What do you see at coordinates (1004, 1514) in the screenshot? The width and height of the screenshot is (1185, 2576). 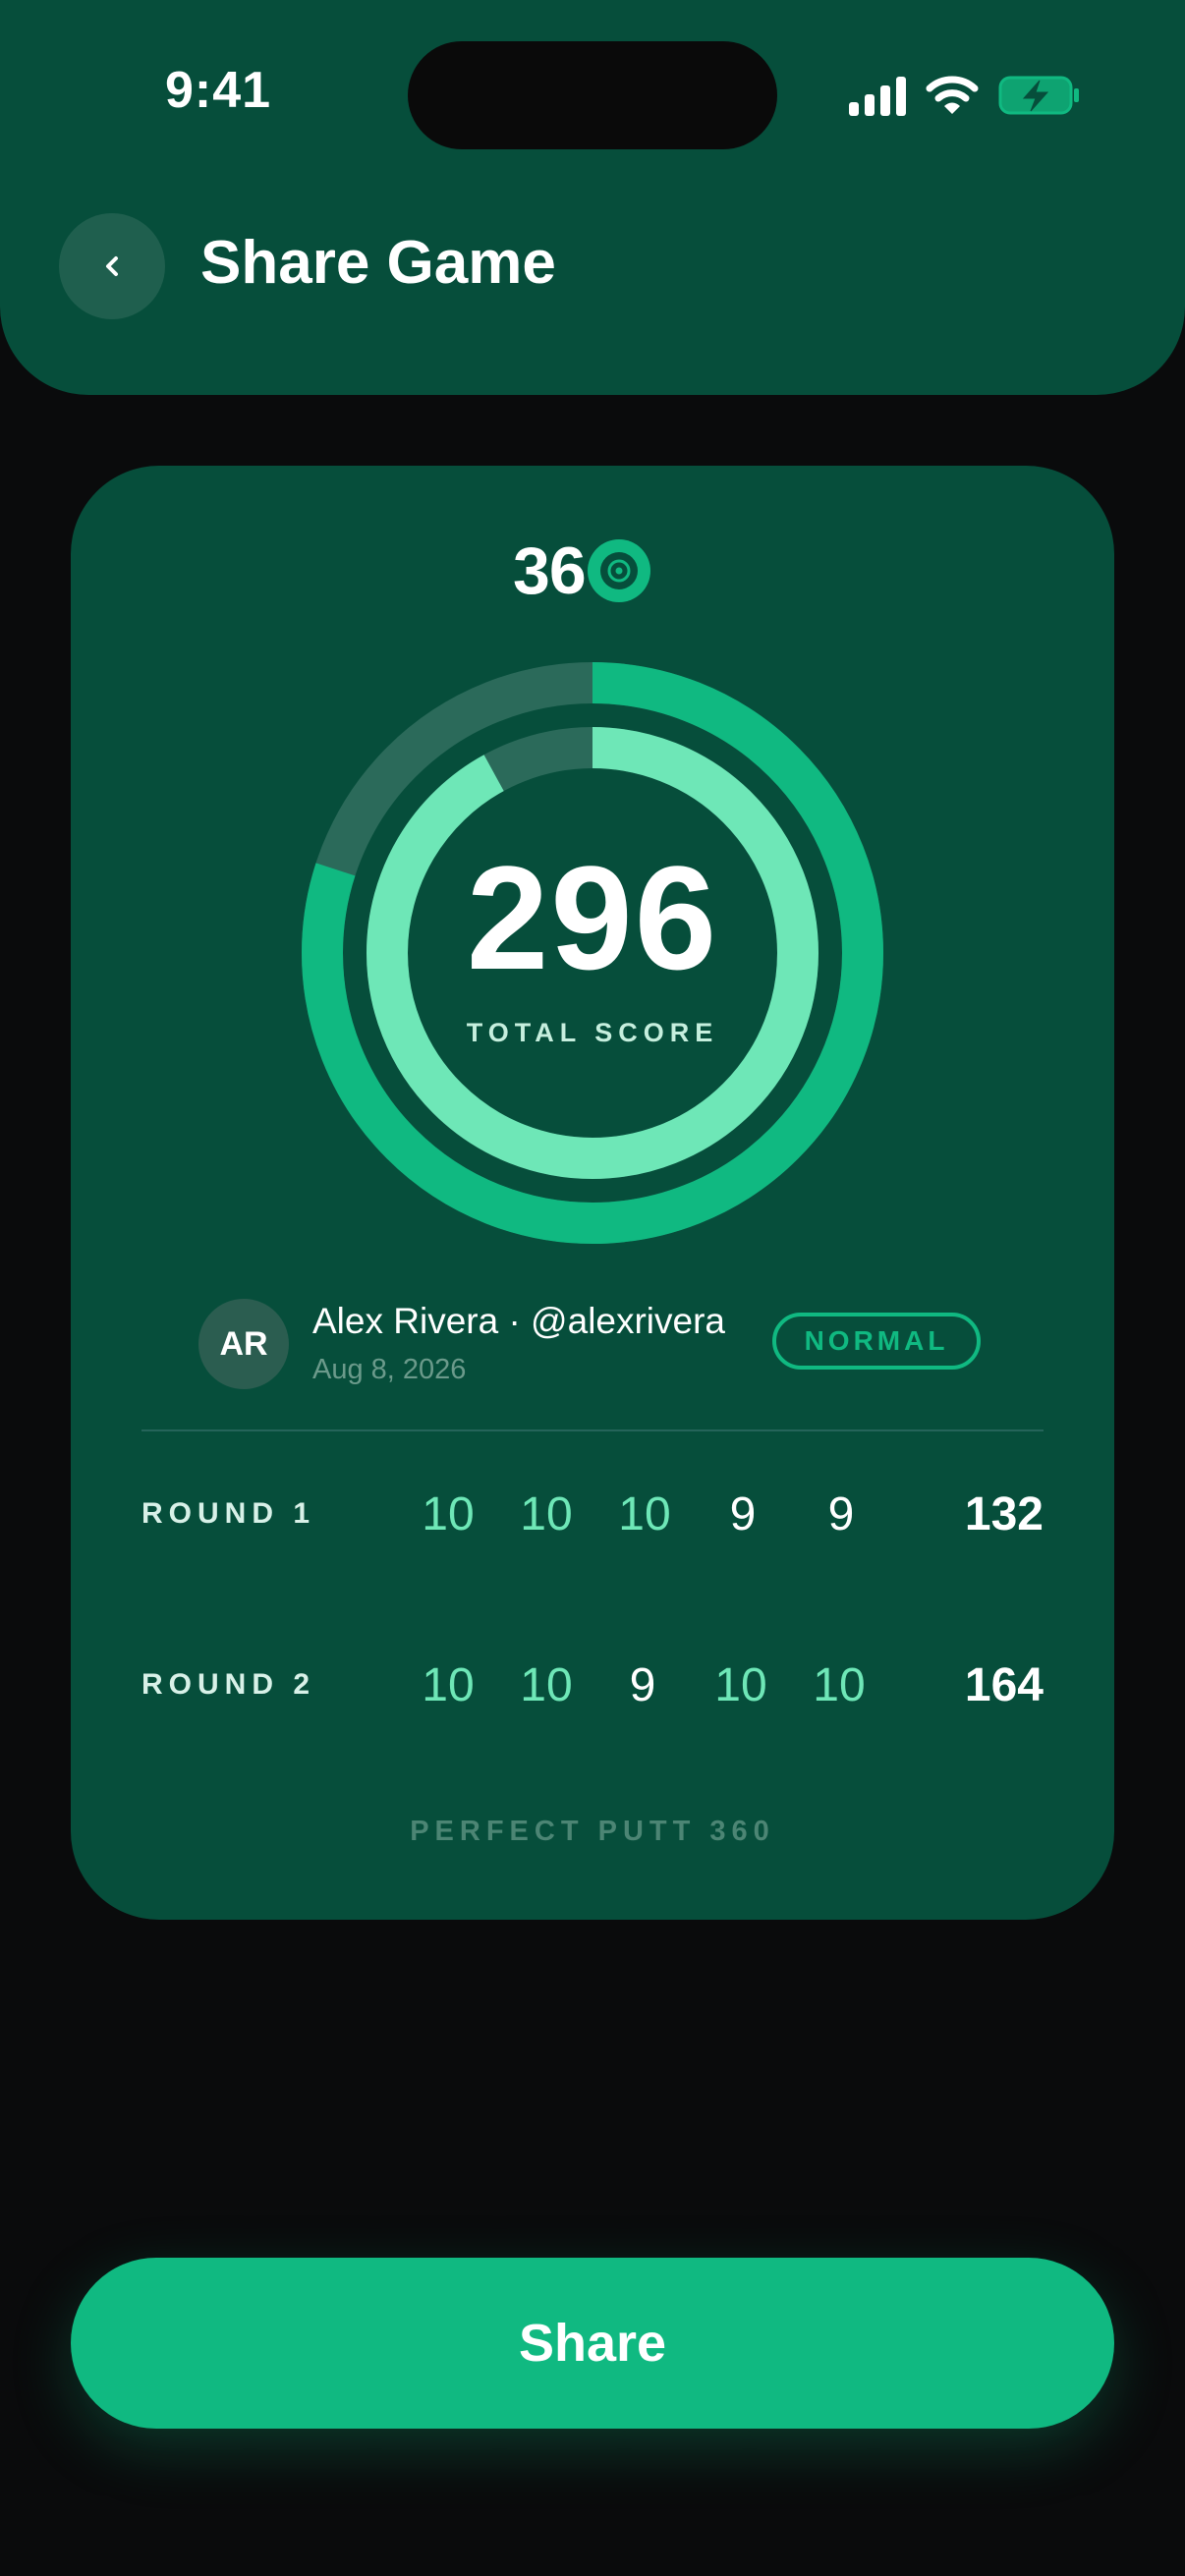 I see `round-total: 132` at bounding box center [1004, 1514].